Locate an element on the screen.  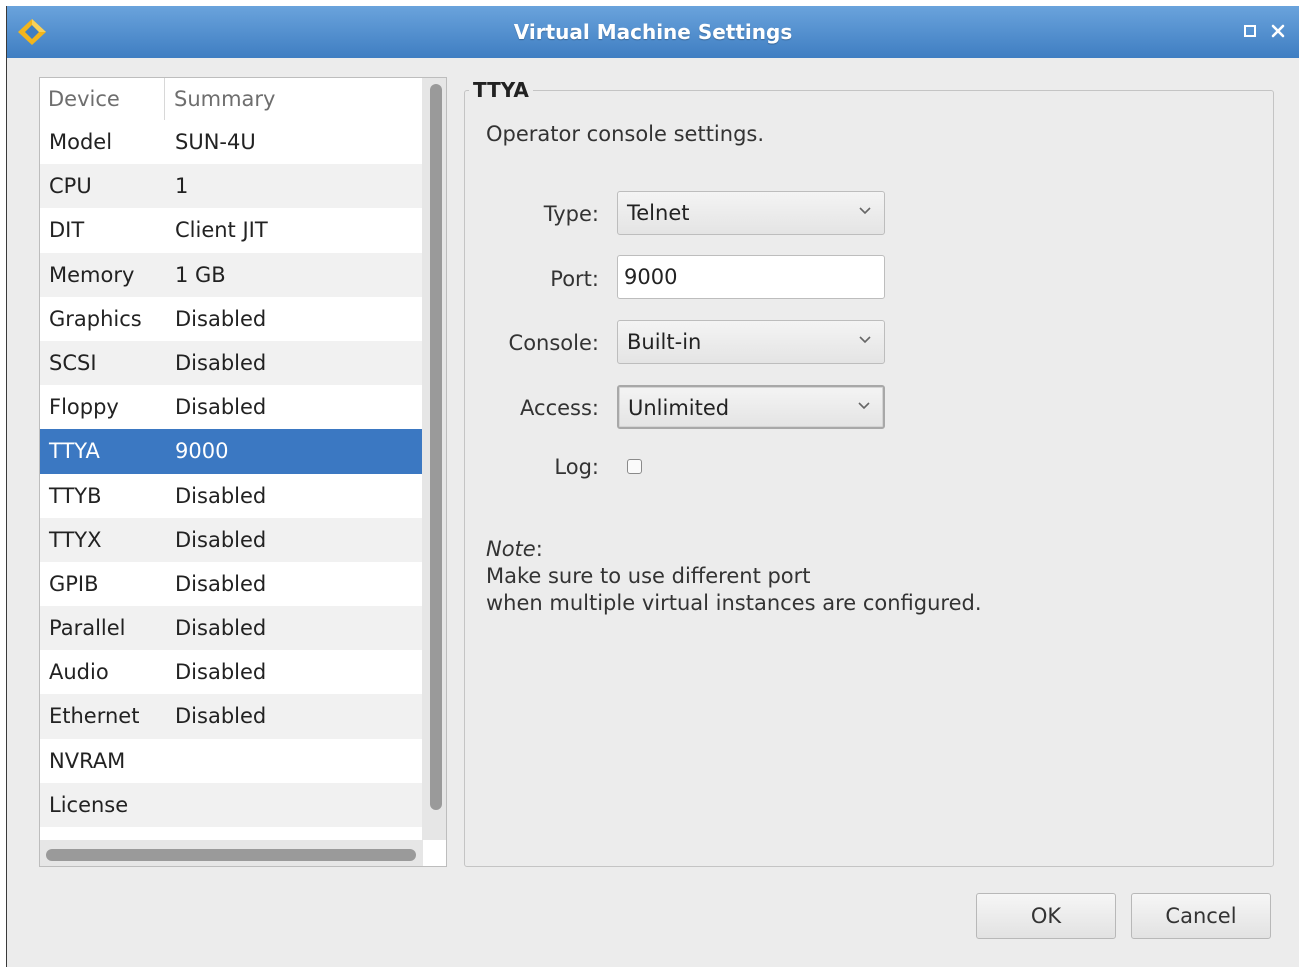
ok-button: OK is located at coordinates (1046, 916).